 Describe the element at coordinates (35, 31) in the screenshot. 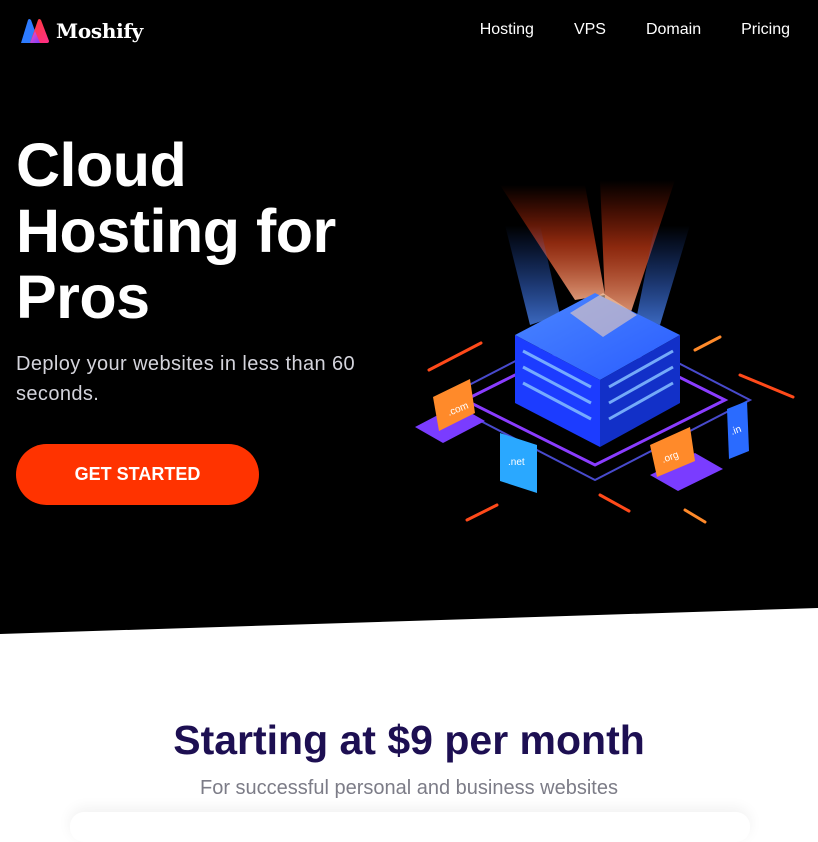

I see `moshify-logo-icon` at that location.